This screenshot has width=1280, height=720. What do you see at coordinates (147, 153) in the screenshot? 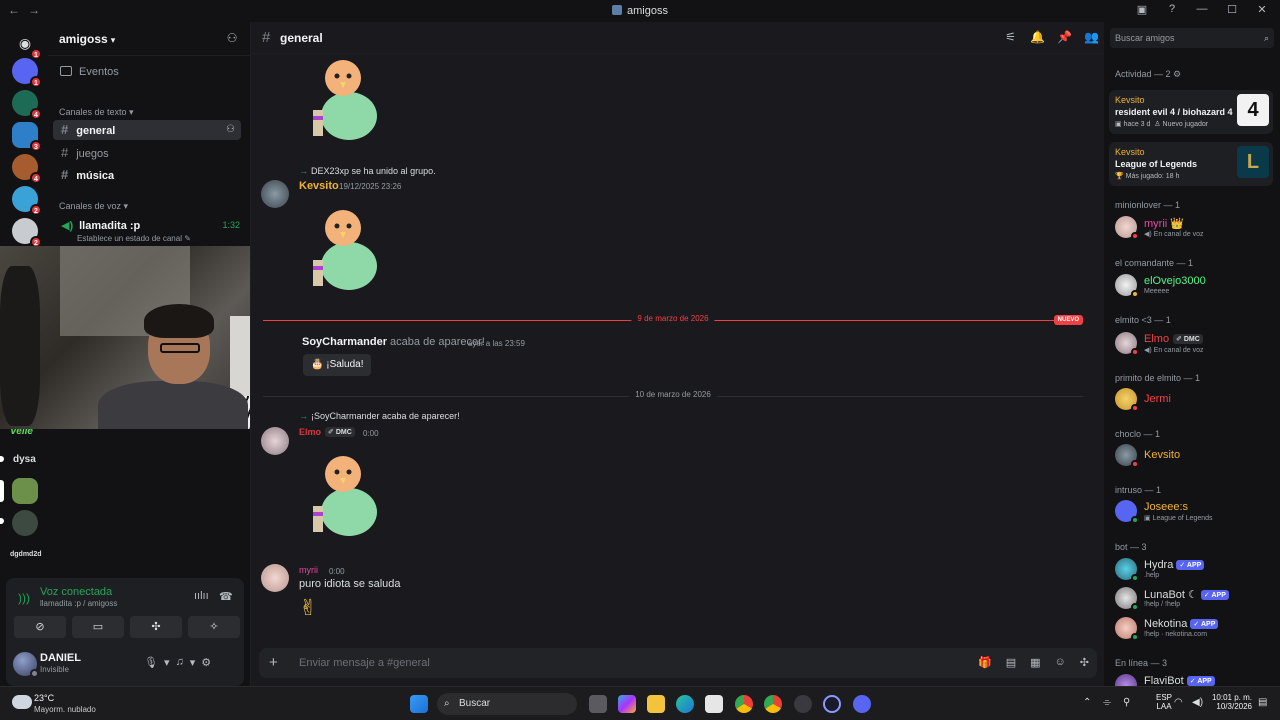
I see `channel-juegos: # juegos` at bounding box center [147, 153].